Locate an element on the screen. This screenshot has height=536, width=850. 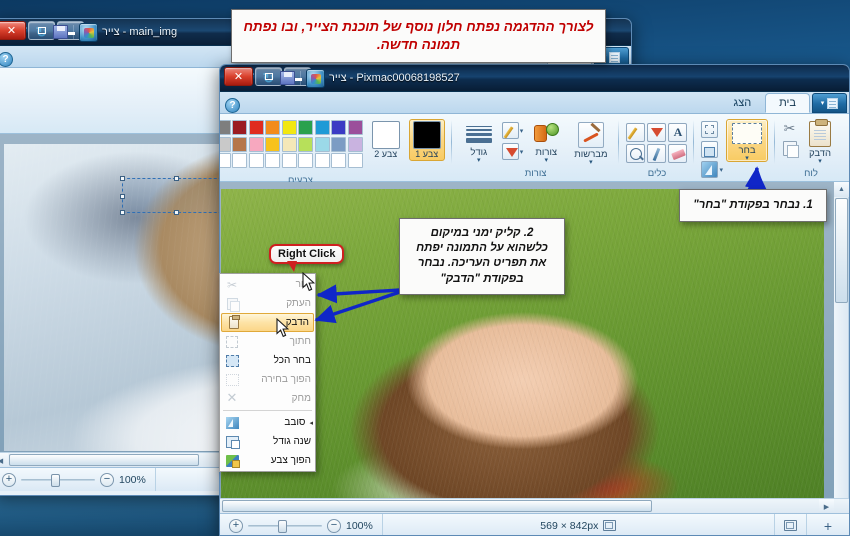
back-zoom-control: + − 100% is located at coordinates (78, 479).